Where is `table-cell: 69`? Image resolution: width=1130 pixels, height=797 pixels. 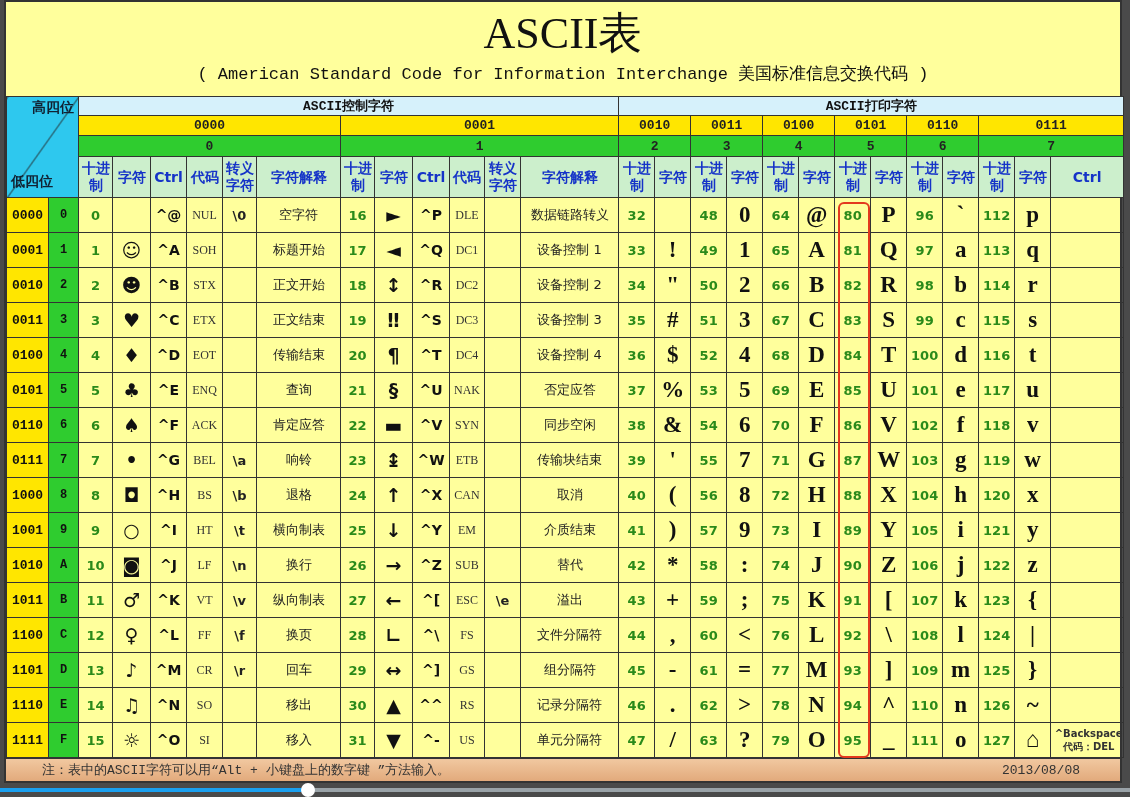 table-cell: 69 is located at coordinates (780, 390).